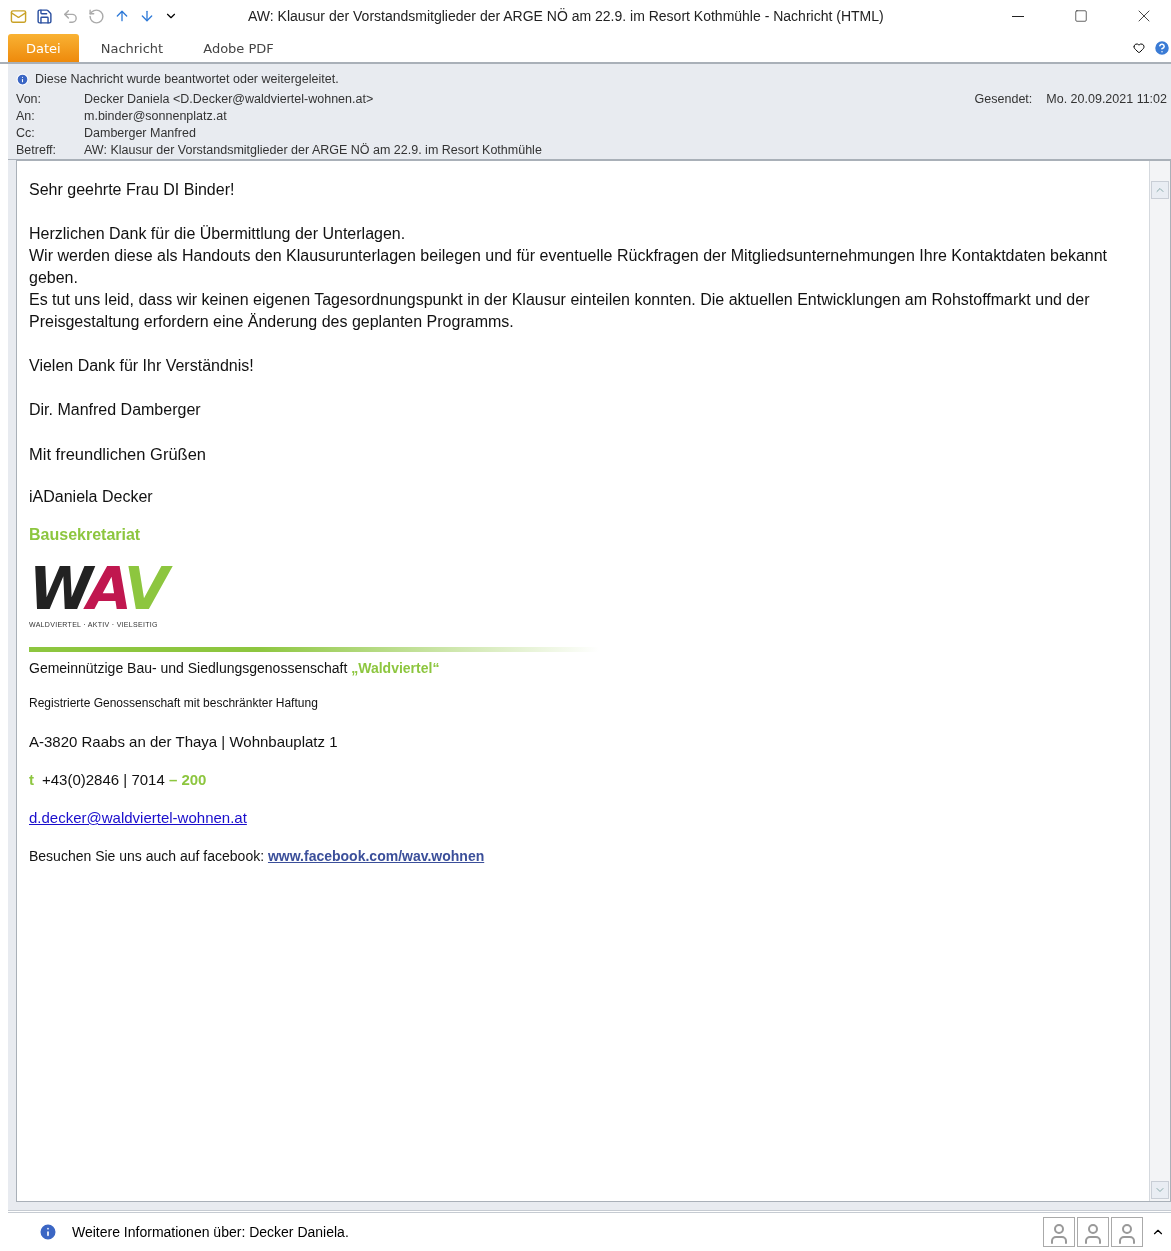 Image resolution: width=1171 pixels, height=1251 pixels. Describe the element at coordinates (147, 16) in the screenshot. I see `down-arrow-icon` at that location.